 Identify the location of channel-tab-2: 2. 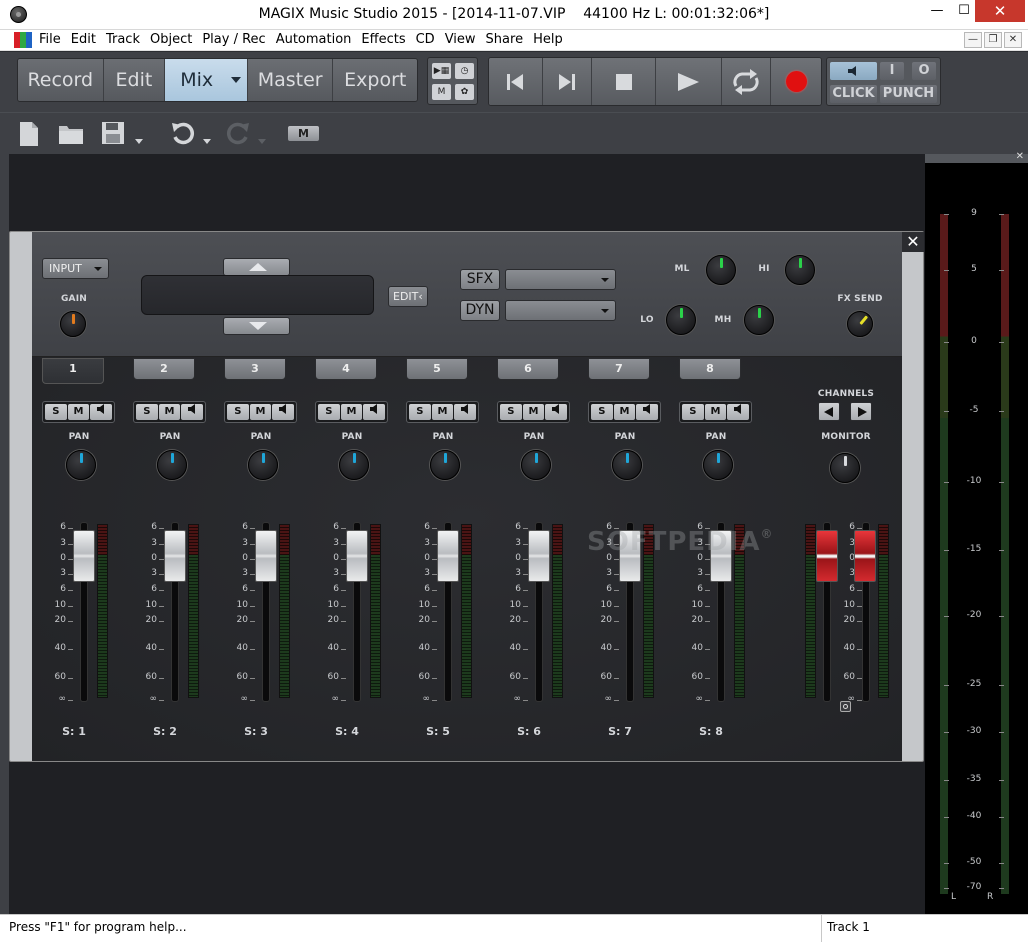
(164, 369).